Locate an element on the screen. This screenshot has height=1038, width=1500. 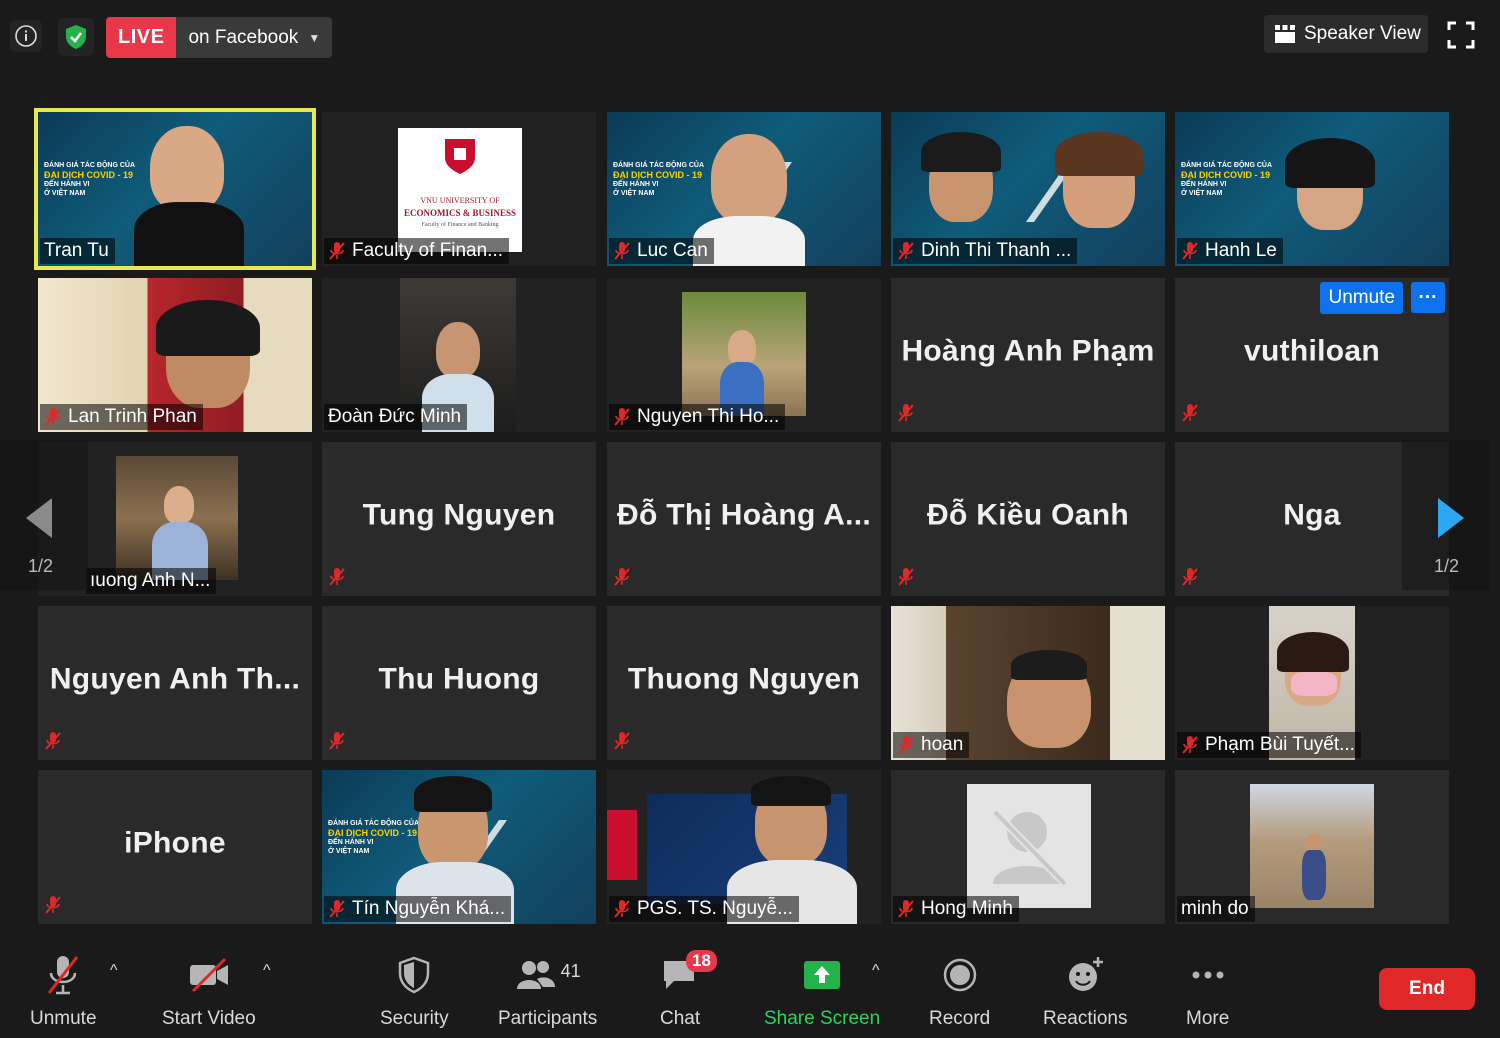
video-off-icon is located at coordinates (208, 975).